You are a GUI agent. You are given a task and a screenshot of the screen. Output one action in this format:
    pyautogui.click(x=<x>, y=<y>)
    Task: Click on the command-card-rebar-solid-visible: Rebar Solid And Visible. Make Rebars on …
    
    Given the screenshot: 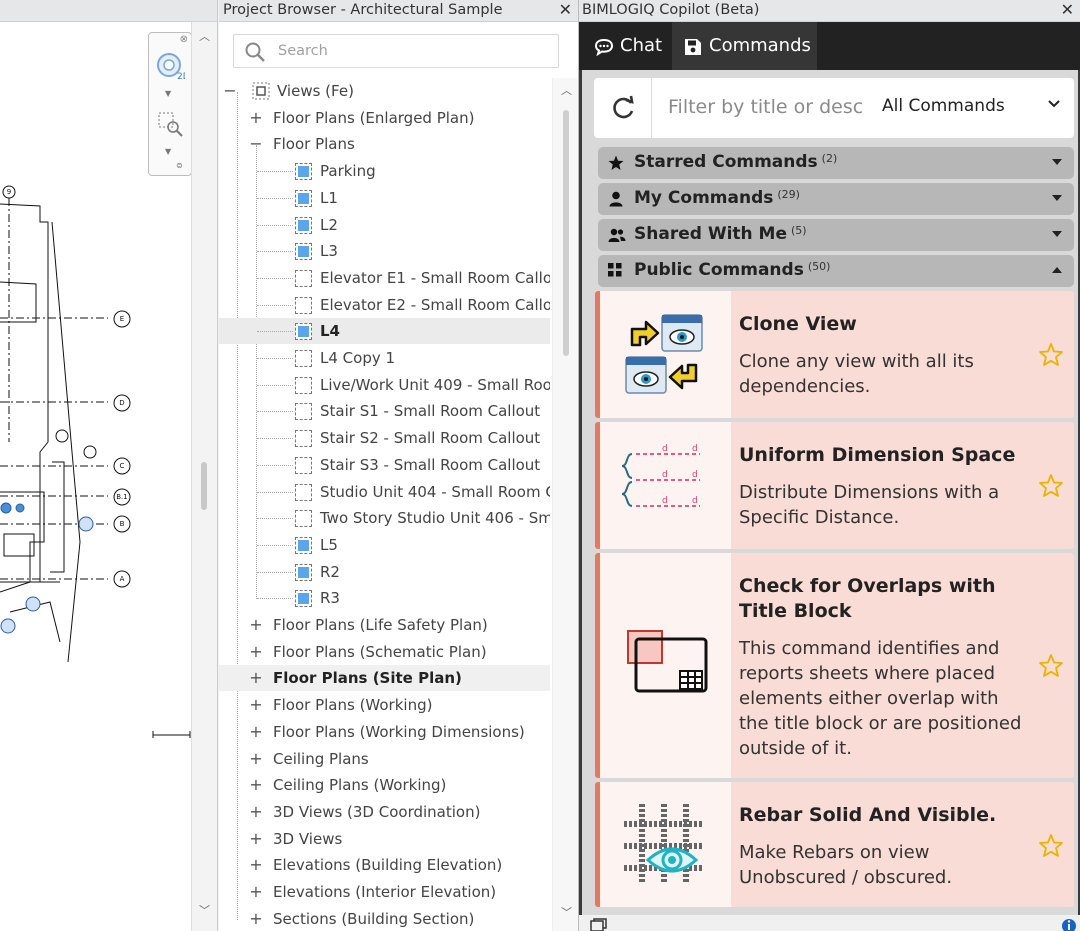 What is the action you would take?
    pyautogui.click(x=834, y=844)
    